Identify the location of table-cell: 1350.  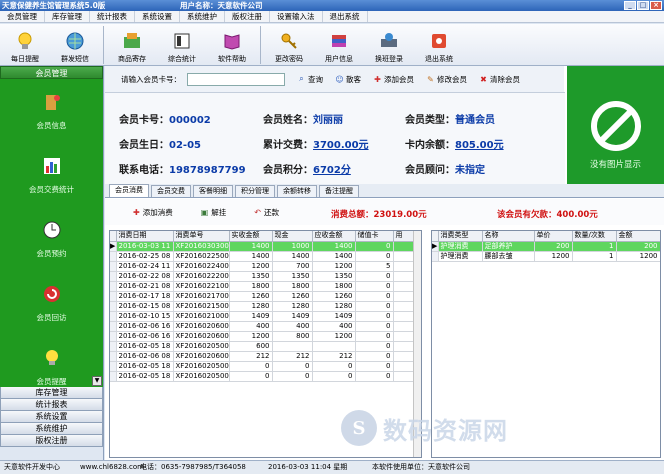
(292, 276).